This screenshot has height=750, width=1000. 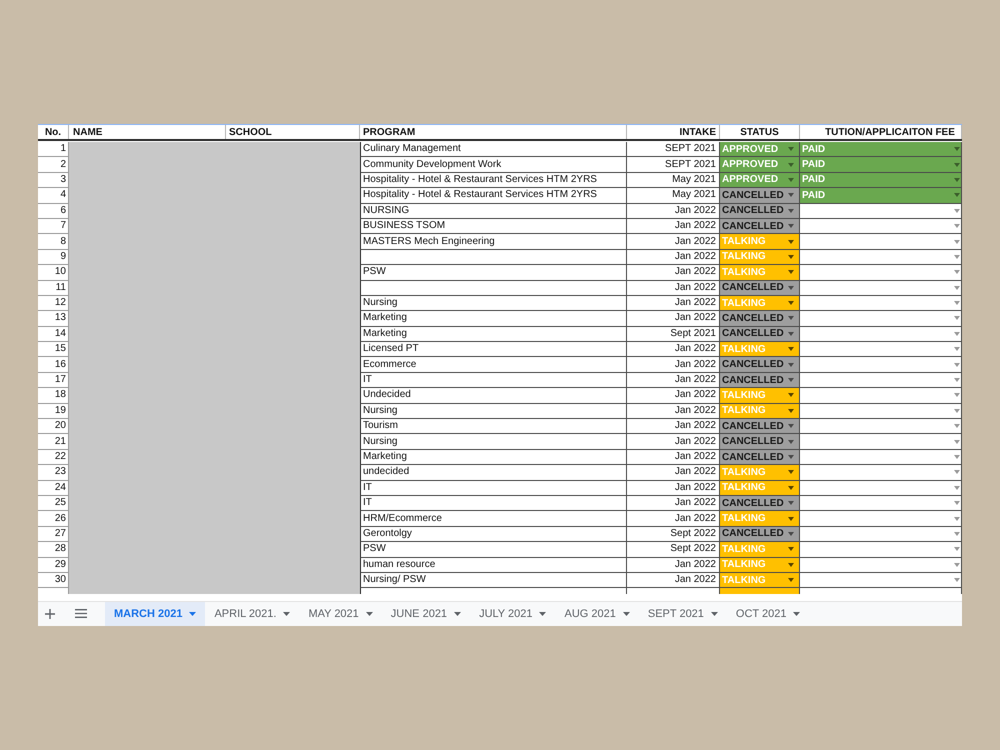 What do you see at coordinates (399, 564) in the screenshot?
I see `table-cell: human resource` at bounding box center [399, 564].